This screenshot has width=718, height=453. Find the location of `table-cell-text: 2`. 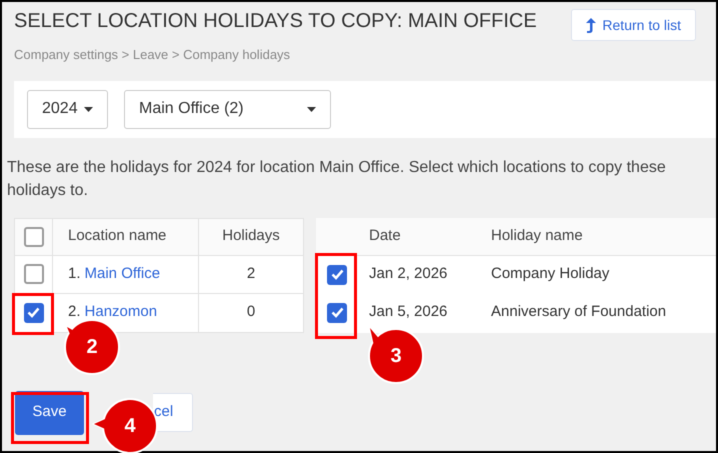

table-cell-text: 2 is located at coordinates (251, 274).